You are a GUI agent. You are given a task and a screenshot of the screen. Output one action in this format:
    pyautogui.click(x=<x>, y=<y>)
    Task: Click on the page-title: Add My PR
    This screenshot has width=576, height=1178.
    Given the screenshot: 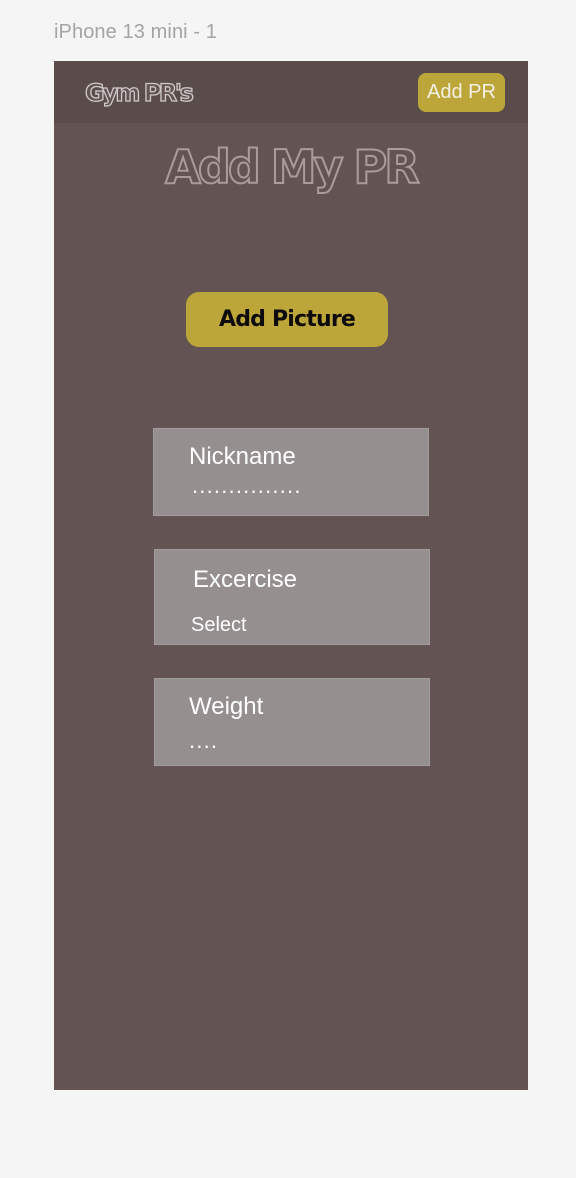 What is the action you would take?
    pyautogui.click(x=292, y=167)
    